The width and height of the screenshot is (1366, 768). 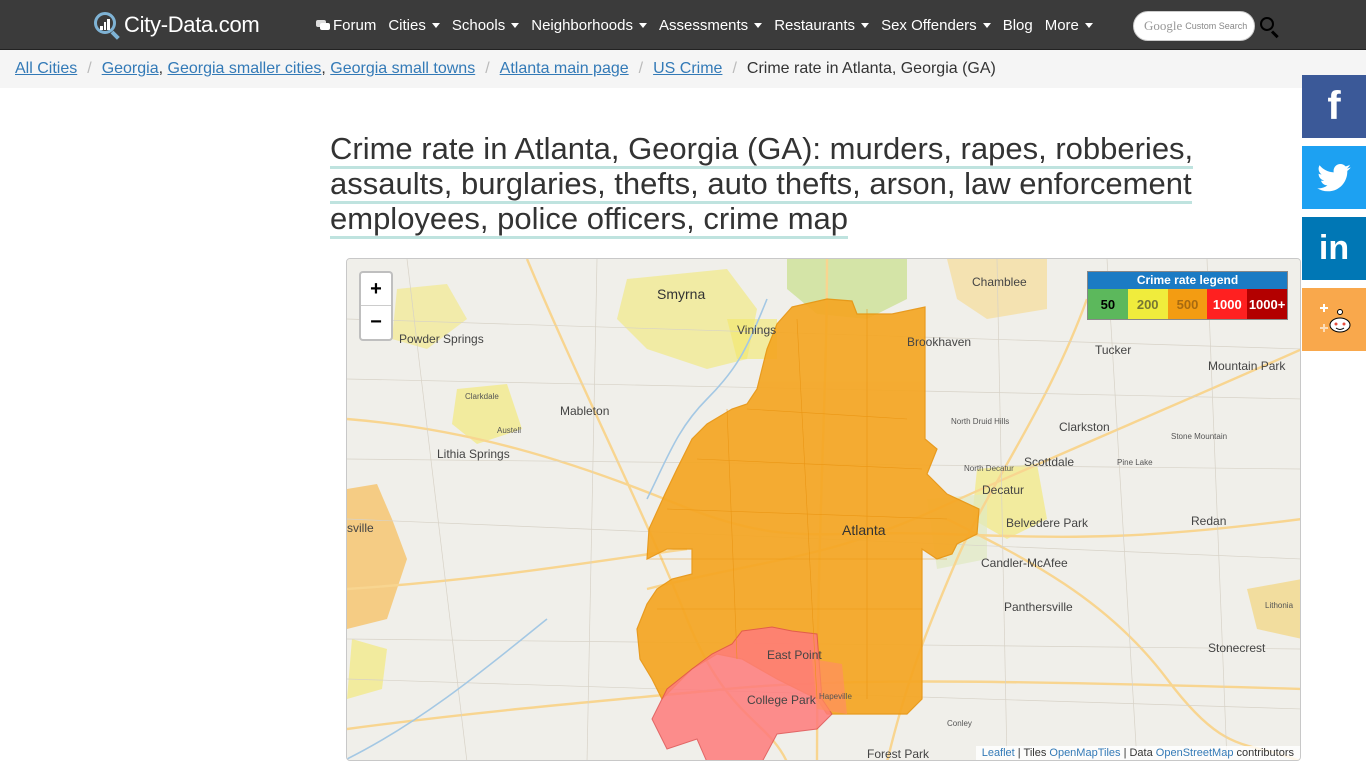 I want to click on map-label: East Point, so click(x=794, y=655).